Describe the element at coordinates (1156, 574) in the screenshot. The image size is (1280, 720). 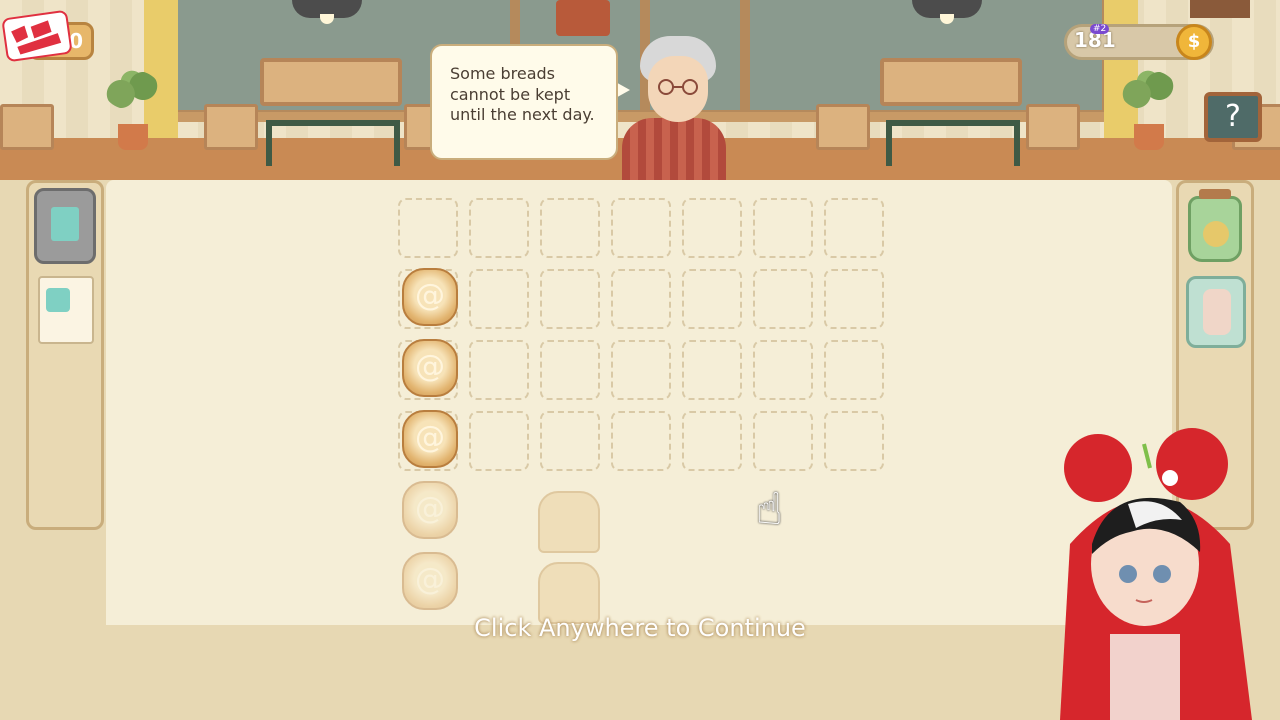
I see `streamer-avatar` at that location.